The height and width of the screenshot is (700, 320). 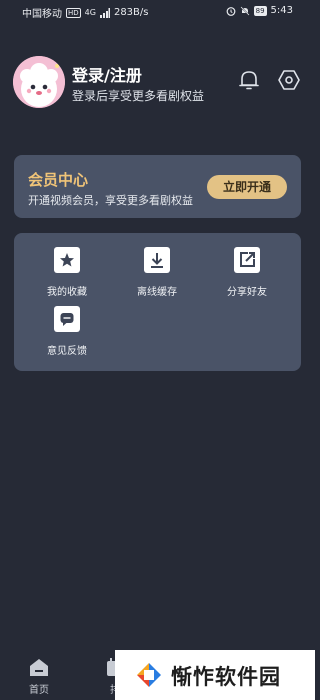 I want to click on nav-home: 首页, so click(x=39, y=676).